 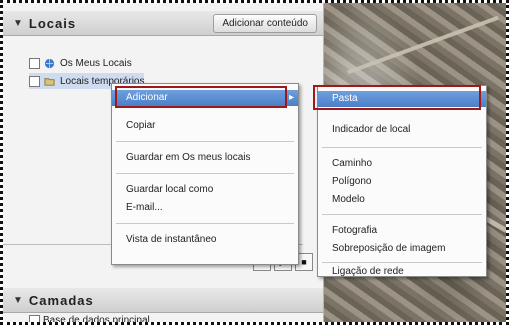 I want to click on menu-item-polygon: Polígono, so click(x=402, y=182).